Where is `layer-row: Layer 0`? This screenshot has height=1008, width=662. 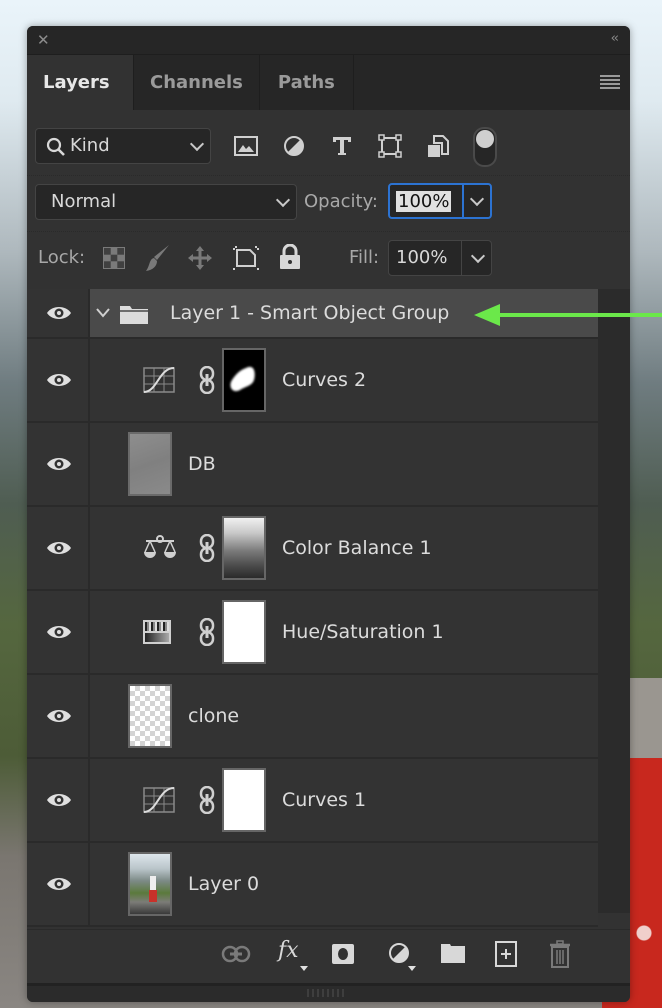
layer-row: Layer 0 is located at coordinates (312, 885).